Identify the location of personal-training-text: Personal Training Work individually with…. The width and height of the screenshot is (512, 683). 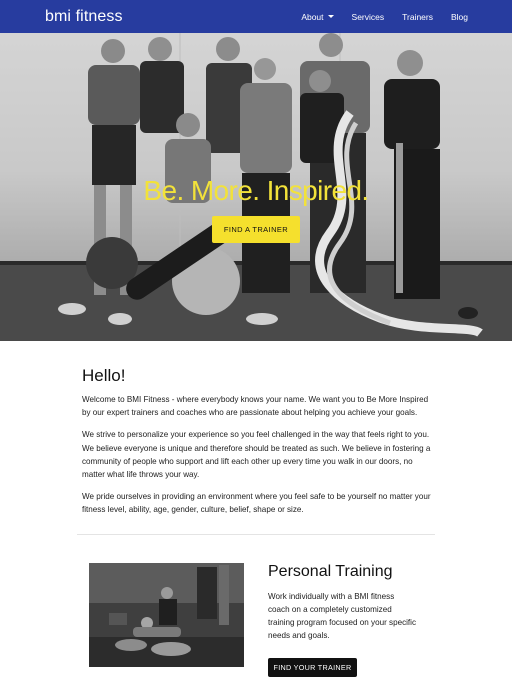
(343, 602).